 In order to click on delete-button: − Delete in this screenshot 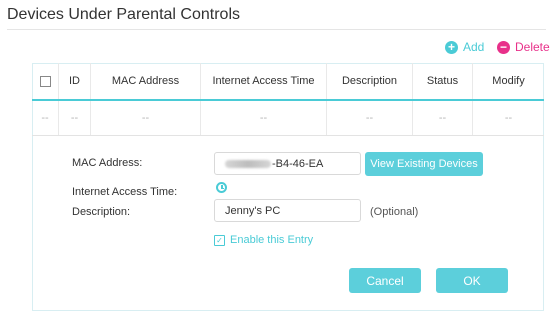, I will do `click(523, 47)`.